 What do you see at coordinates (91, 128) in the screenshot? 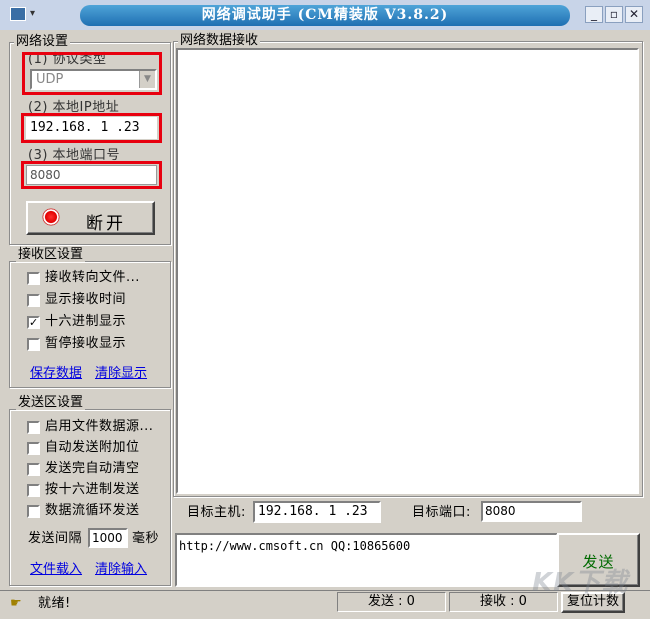
I see `local-ip-field: 192.168. 1 .23` at bounding box center [91, 128].